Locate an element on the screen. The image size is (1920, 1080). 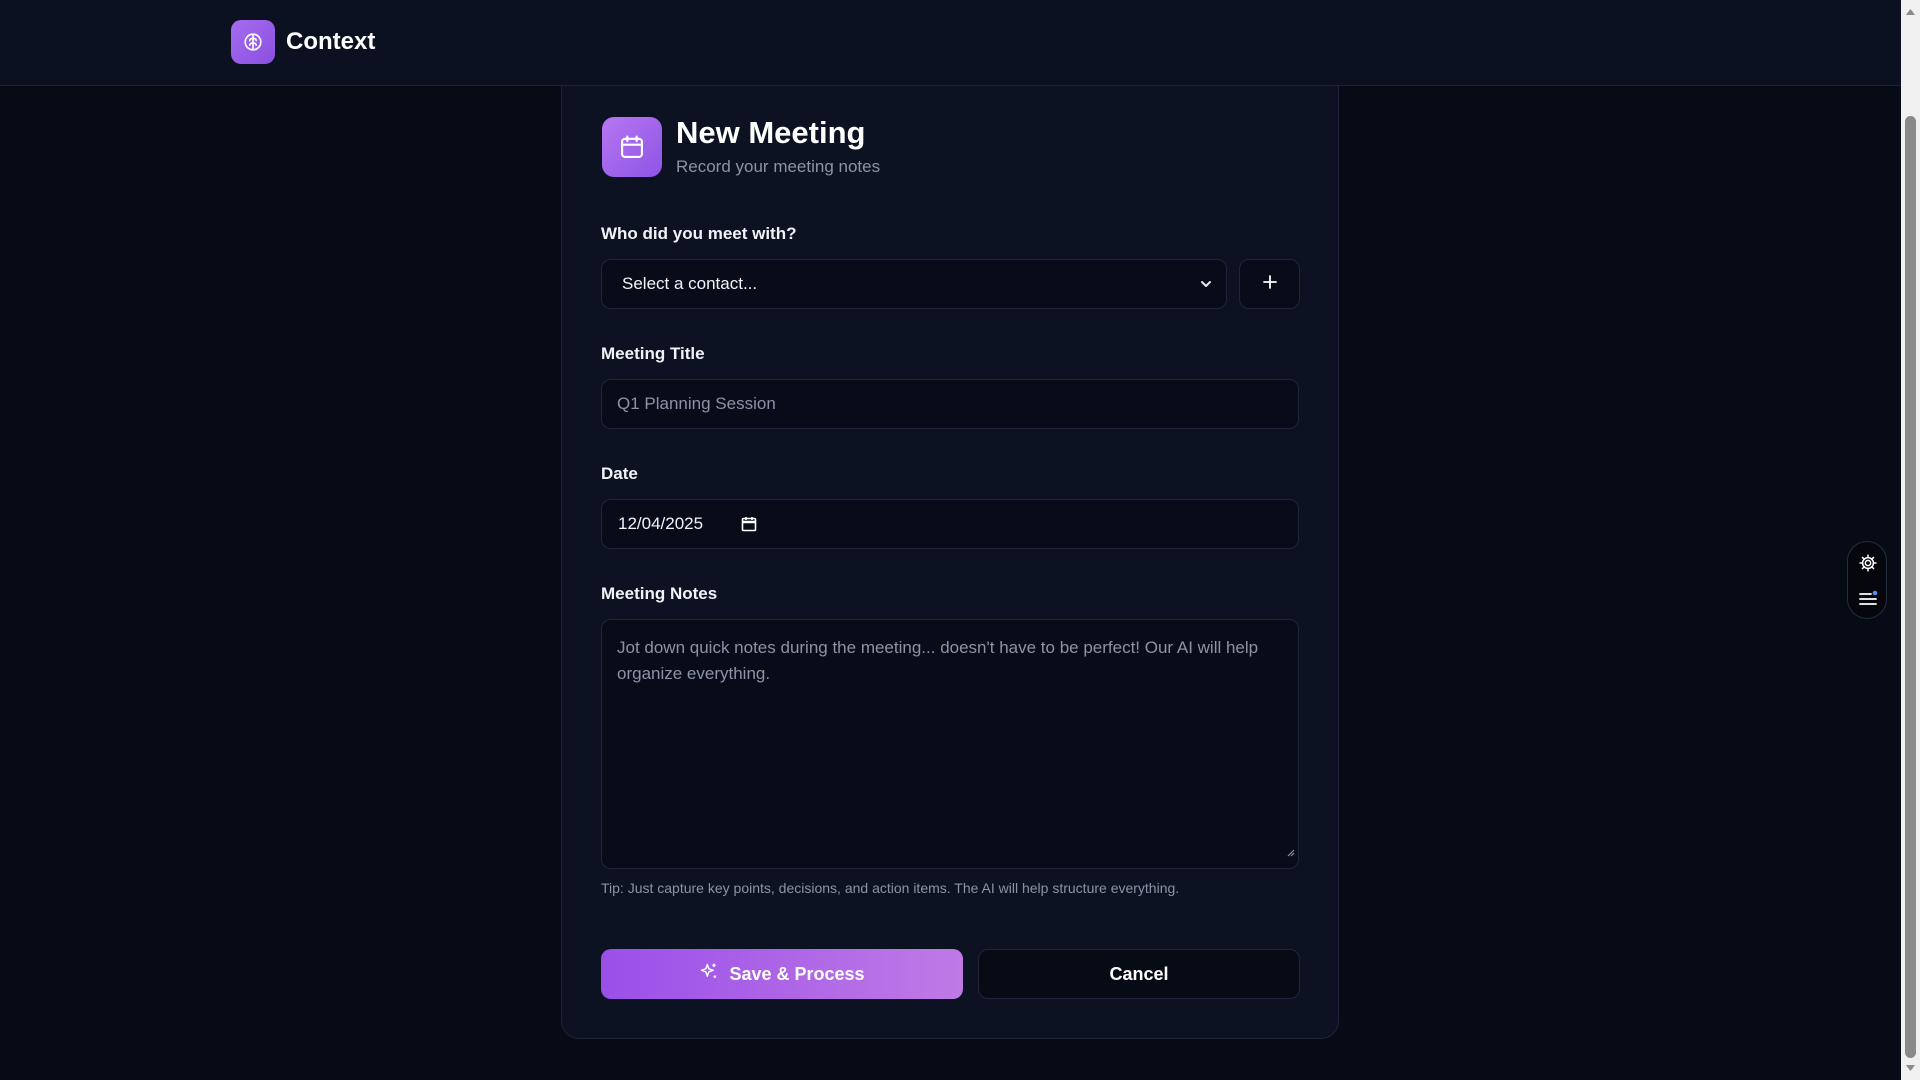
scroll-down-arrow-icon is located at coordinates (1910, 1068).